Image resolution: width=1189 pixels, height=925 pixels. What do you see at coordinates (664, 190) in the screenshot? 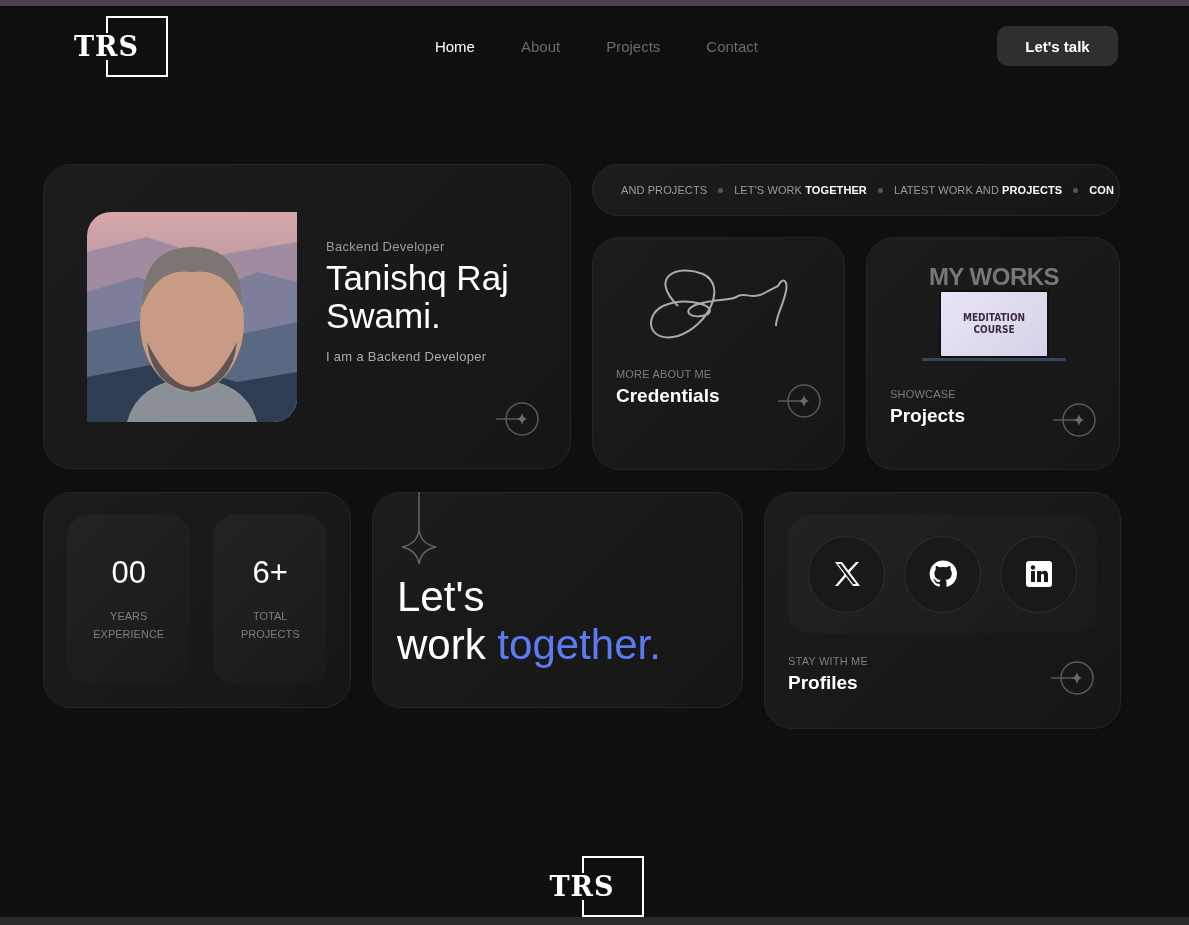
I see `marquee-text: AND PROJECTS` at bounding box center [664, 190].